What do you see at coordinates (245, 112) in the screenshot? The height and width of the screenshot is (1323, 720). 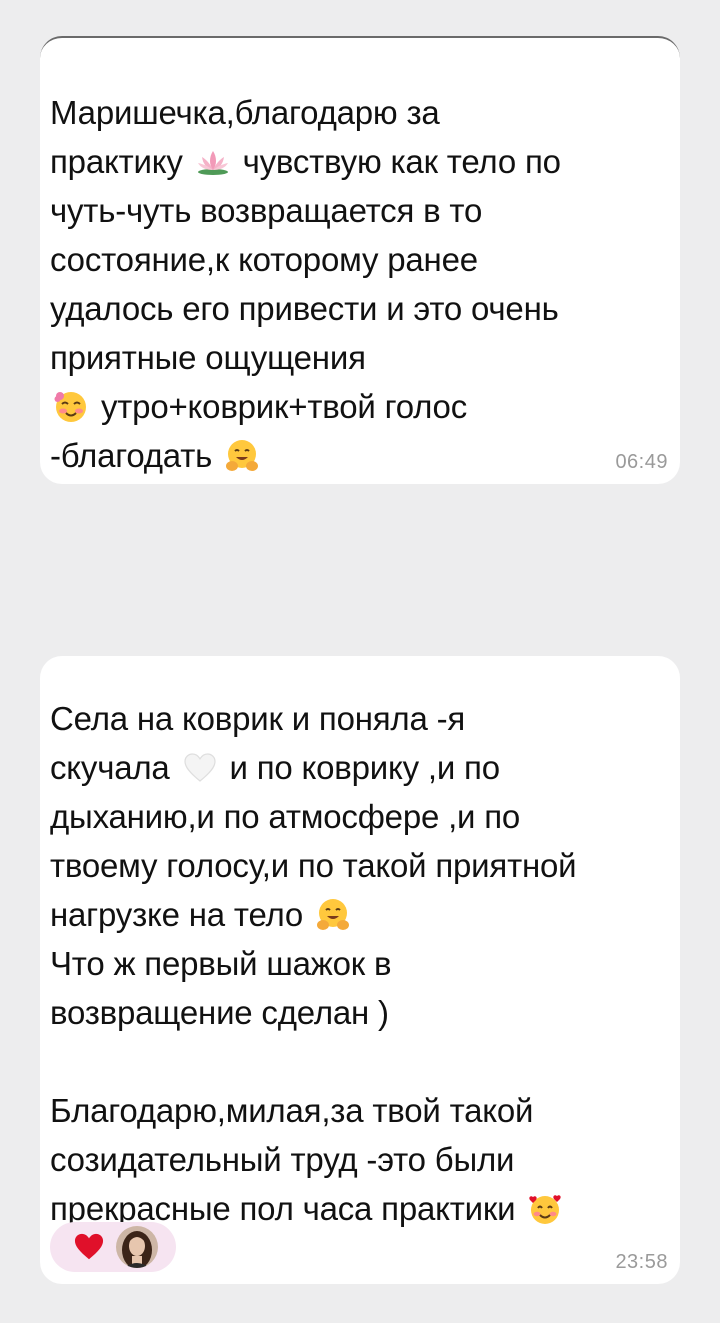 I see `message-text-segment: Маришечка,благодарю за` at bounding box center [245, 112].